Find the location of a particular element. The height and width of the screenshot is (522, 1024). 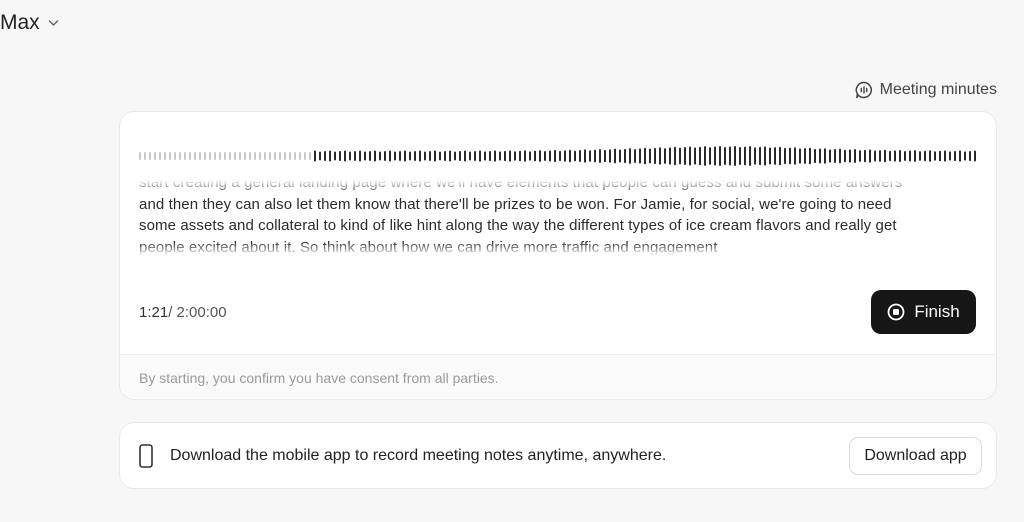

chevron-down-icon is located at coordinates (53, 23).